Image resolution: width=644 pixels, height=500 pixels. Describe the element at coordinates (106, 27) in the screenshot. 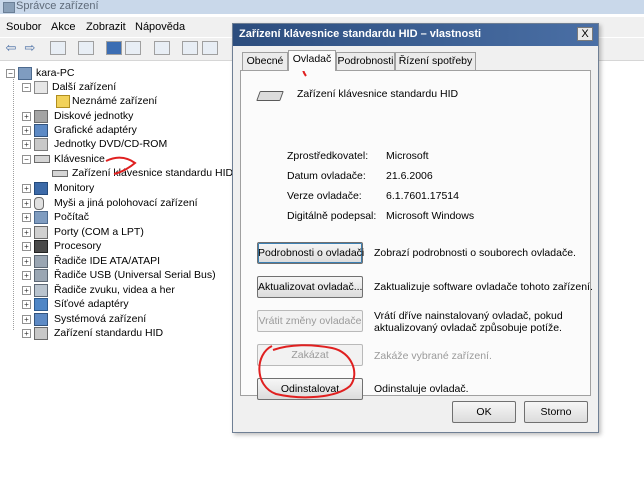

I see `menu-view: Zobrazit` at that location.